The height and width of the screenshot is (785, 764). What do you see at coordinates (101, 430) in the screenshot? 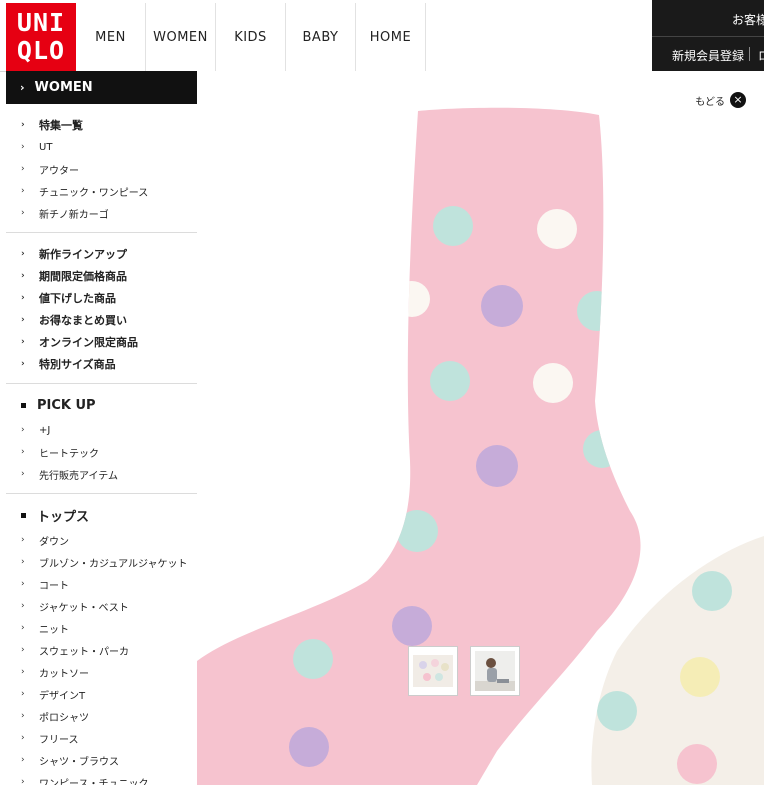
I see `sidebar-item: › +J` at bounding box center [101, 430].